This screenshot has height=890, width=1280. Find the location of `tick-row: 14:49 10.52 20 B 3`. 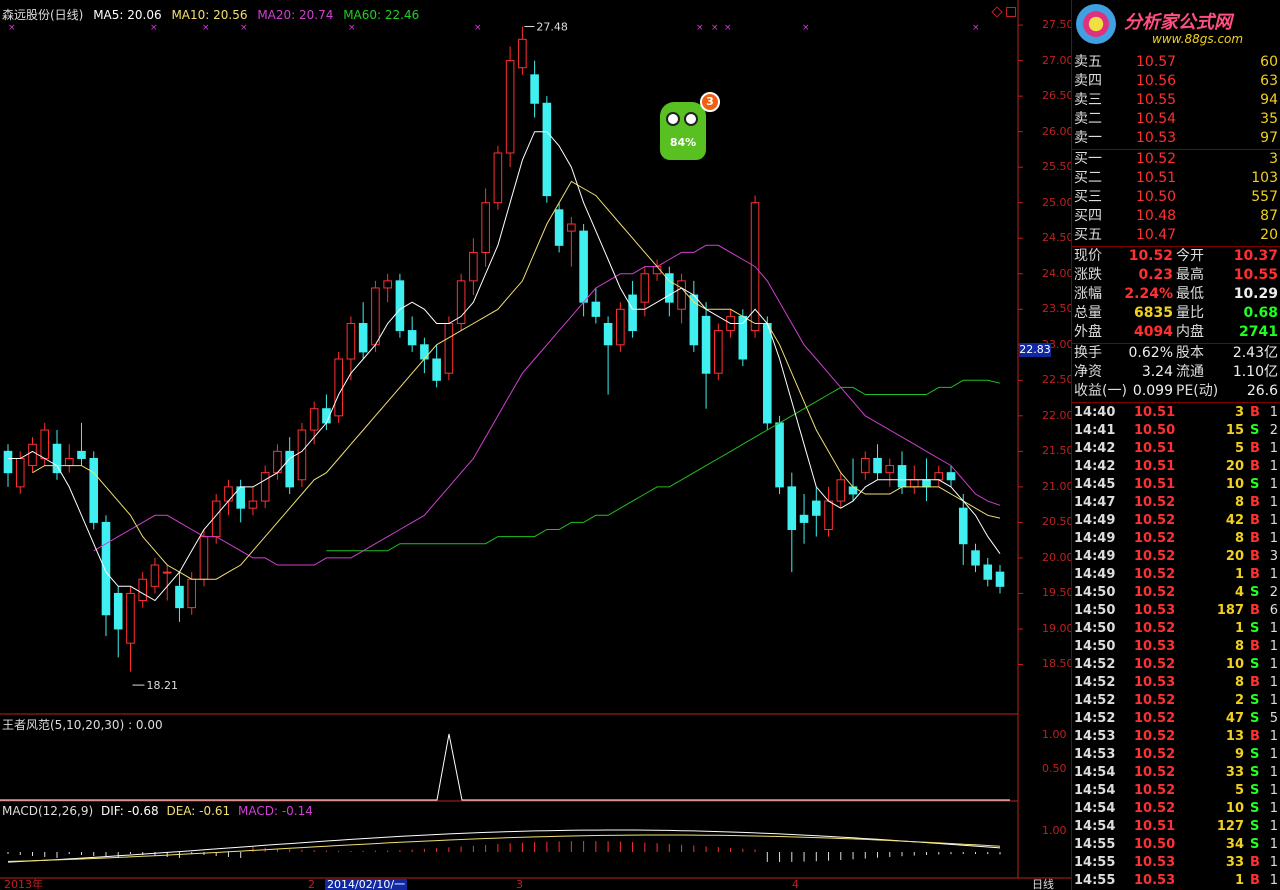

tick-row: 14:49 10.52 20 B 3 is located at coordinates (1176, 557).